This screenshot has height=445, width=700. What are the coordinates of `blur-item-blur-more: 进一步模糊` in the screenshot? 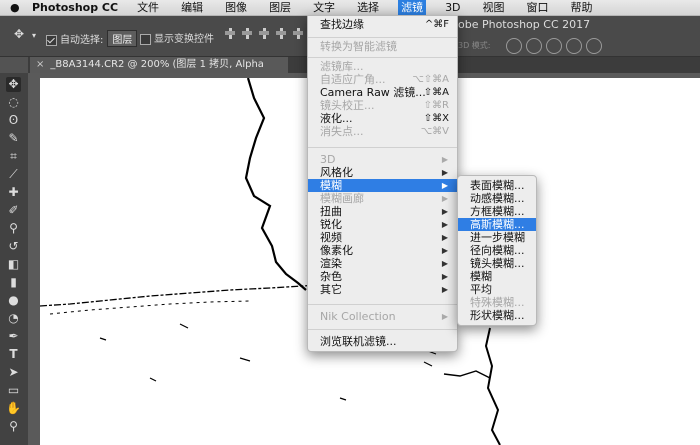 It's located at (497, 237).